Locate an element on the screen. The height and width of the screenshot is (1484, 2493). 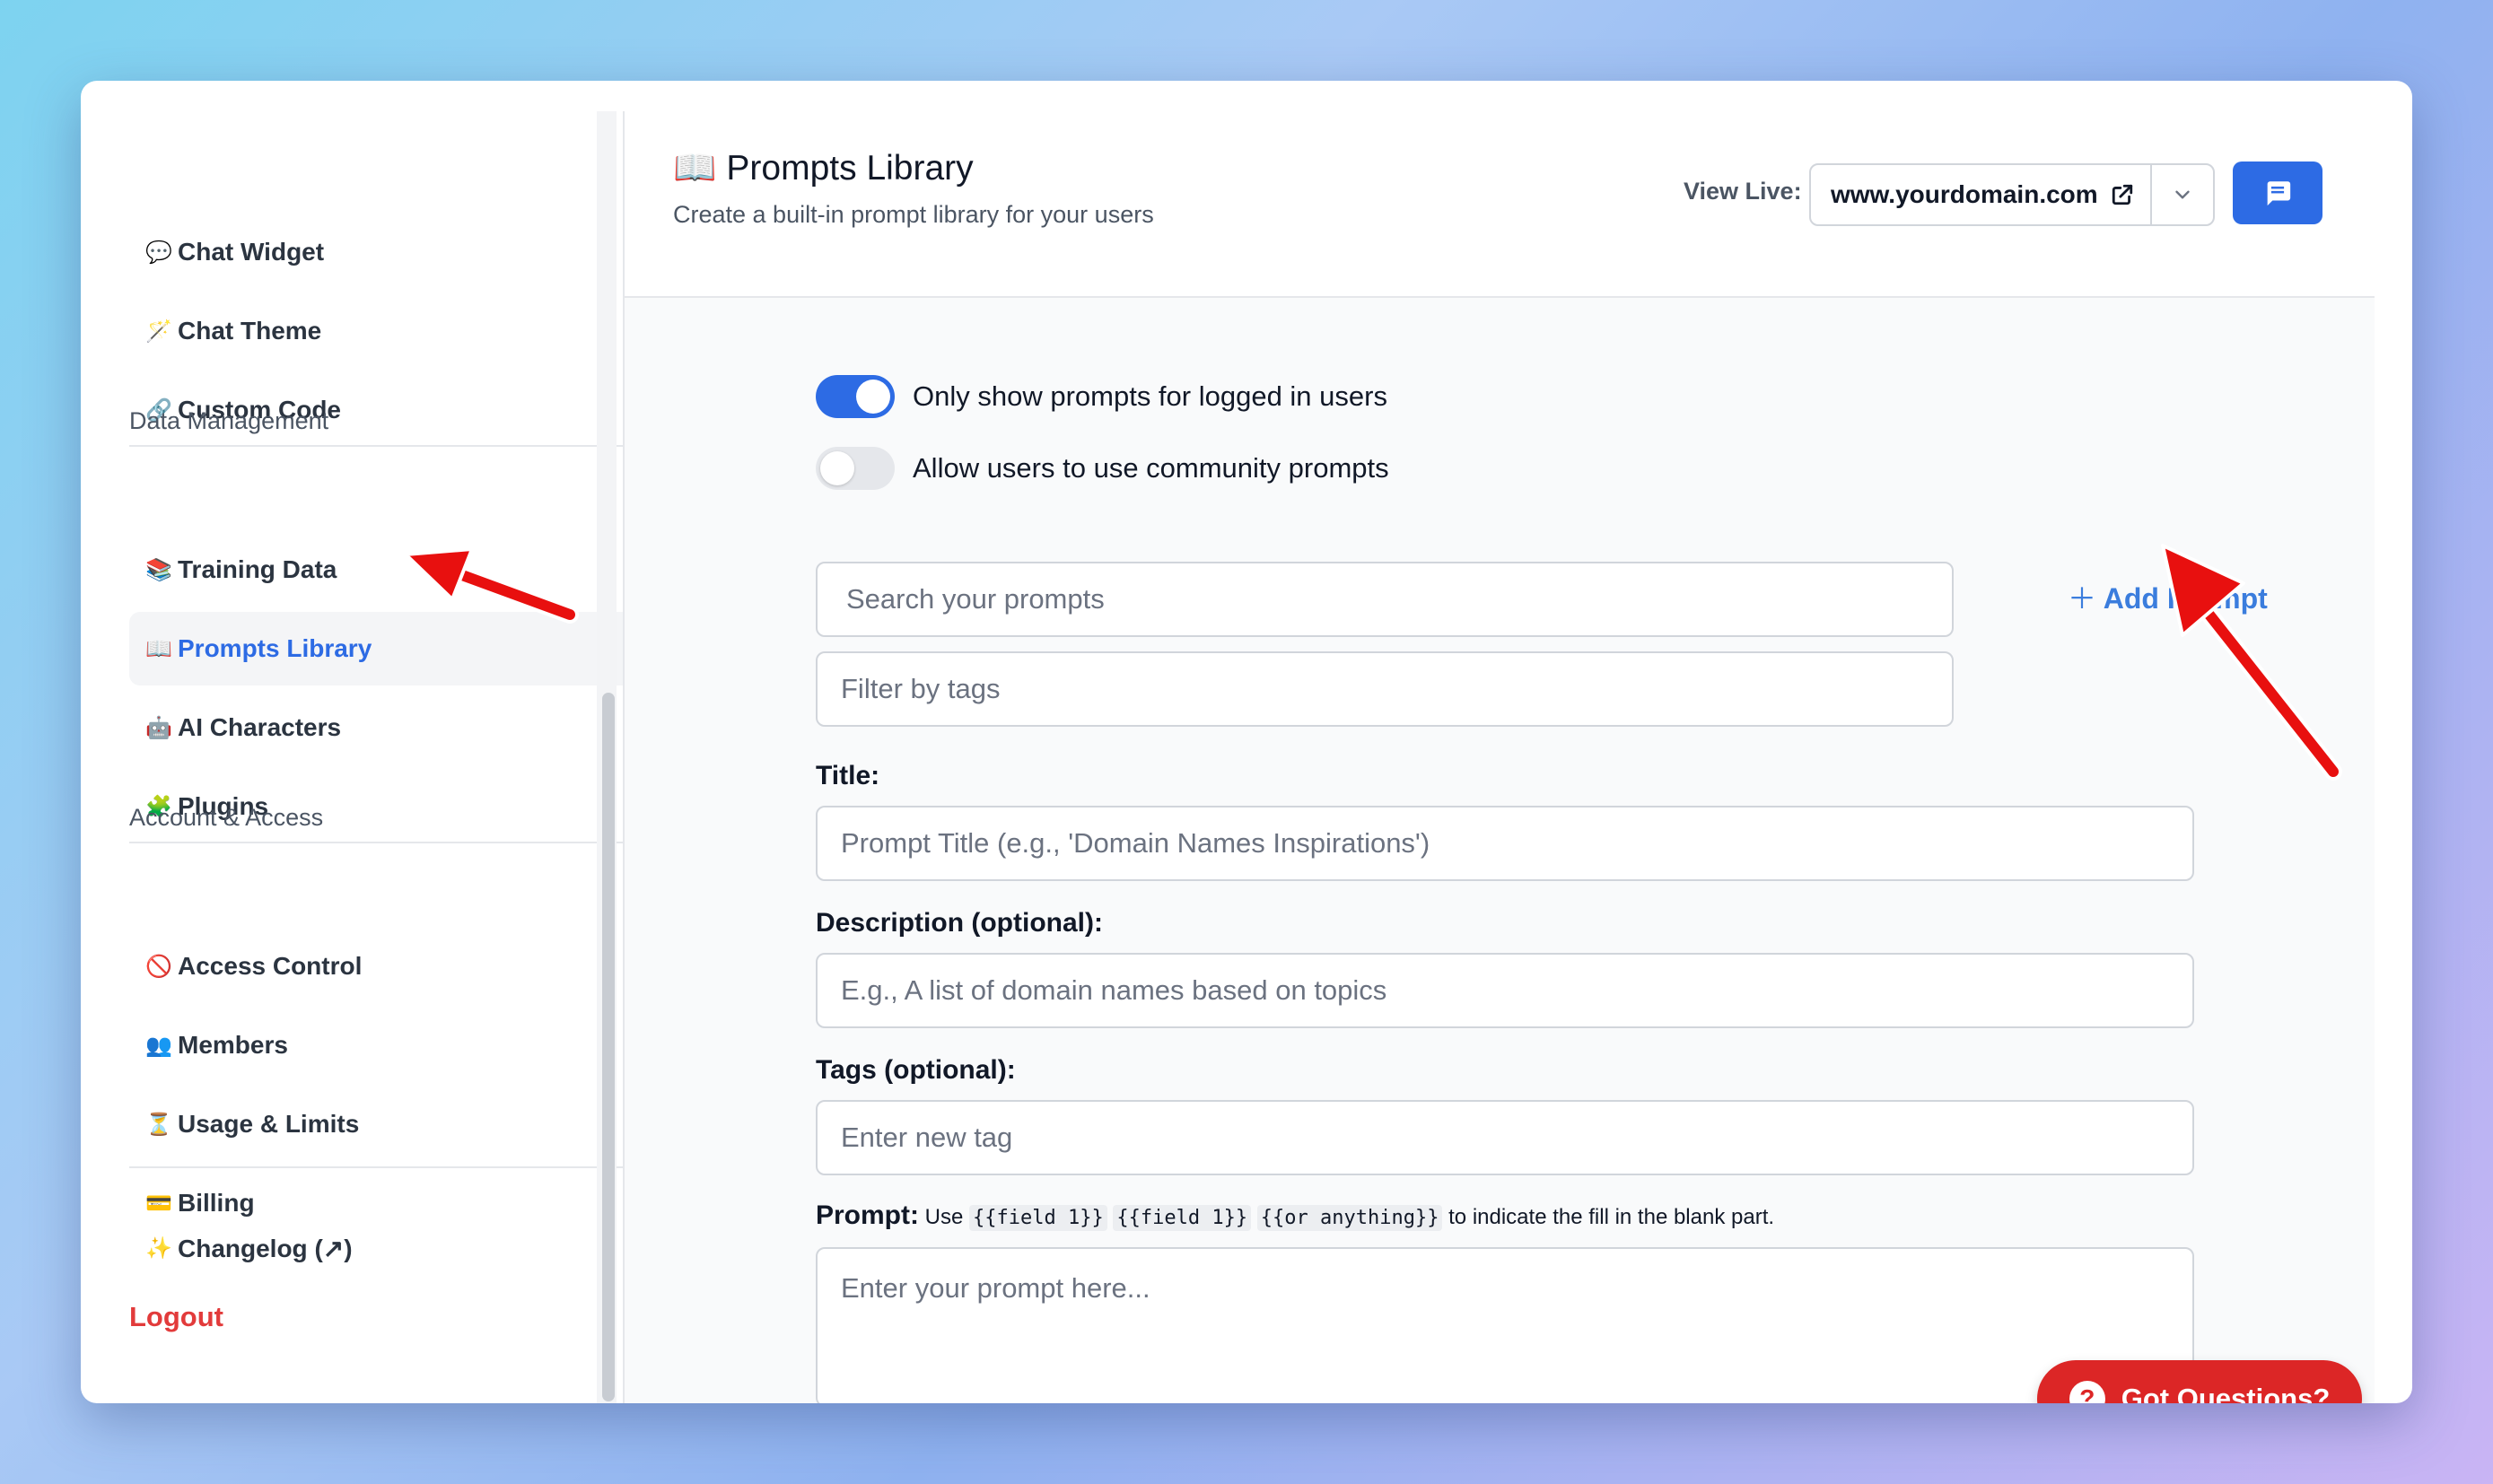
toggle-community-prompts is located at coordinates (855, 469).